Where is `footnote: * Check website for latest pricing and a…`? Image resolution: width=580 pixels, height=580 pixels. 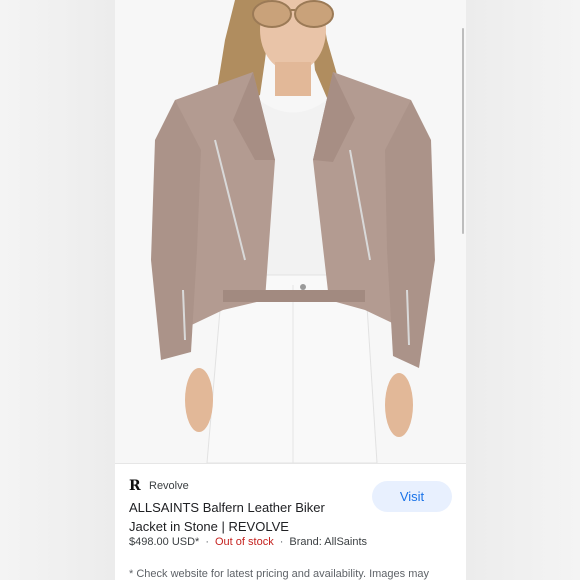
footnote: * Check website for latest pricing and a… is located at coordinates (279, 574).